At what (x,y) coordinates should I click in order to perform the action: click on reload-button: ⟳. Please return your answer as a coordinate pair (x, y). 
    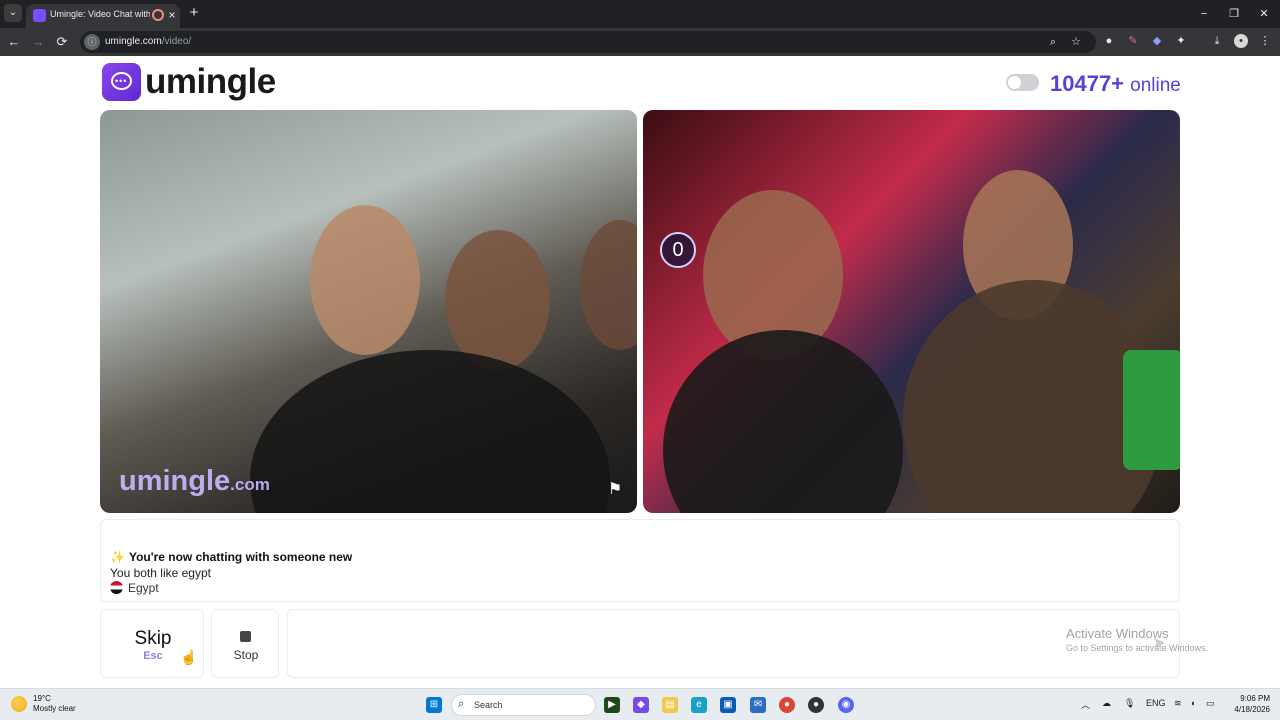
    Looking at the image, I should click on (62, 42).